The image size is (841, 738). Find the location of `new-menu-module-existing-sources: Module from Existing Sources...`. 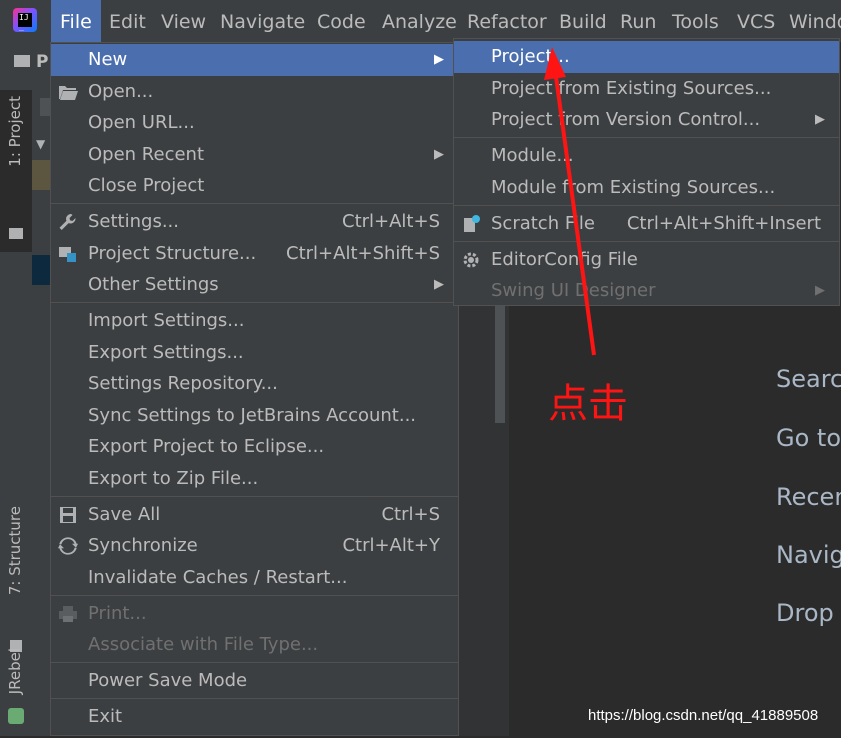

new-menu-module-existing-sources: Module from Existing Sources... is located at coordinates (646, 188).